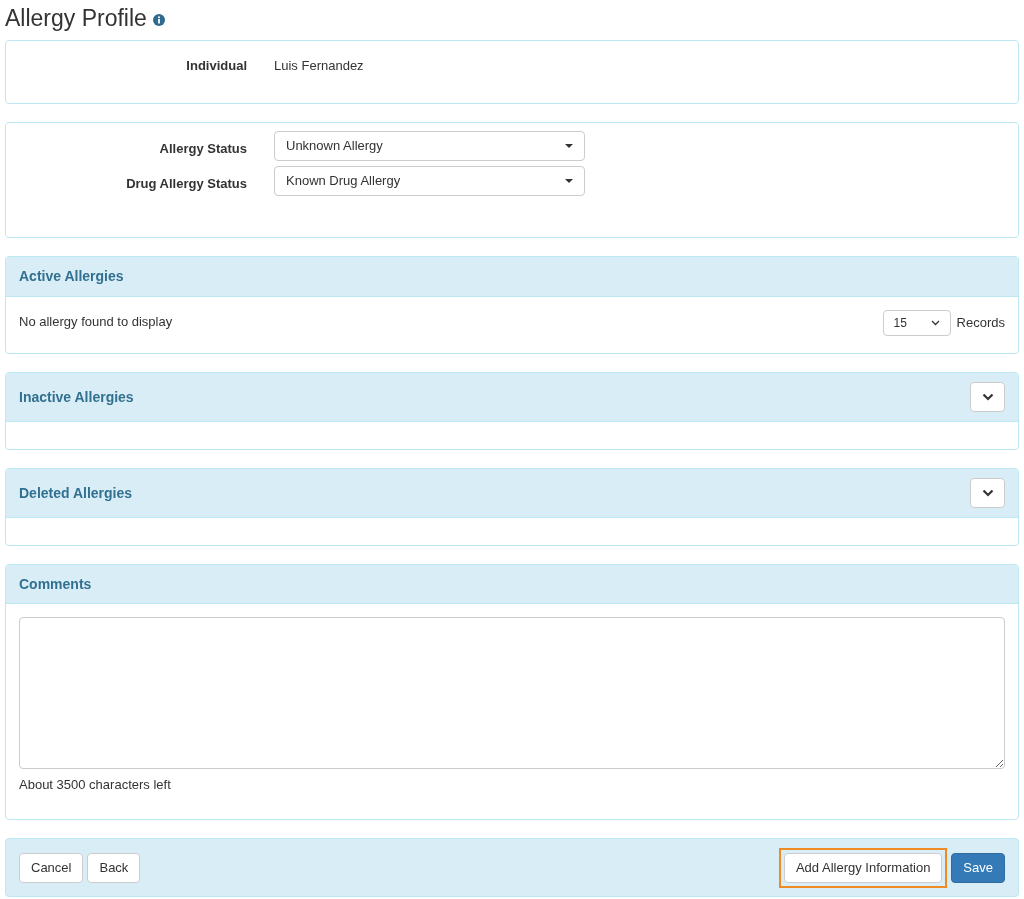 The width and height of the screenshot is (1024, 899). Describe the element at coordinates (429, 146) in the screenshot. I see `status-dropdown: Unknown Allergy` at that location.